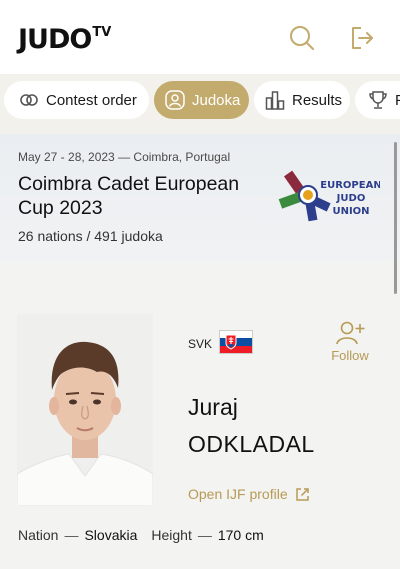  Describe the element at coordinates (395, 218) in the screenshot. I see `scrollbar` at that location.